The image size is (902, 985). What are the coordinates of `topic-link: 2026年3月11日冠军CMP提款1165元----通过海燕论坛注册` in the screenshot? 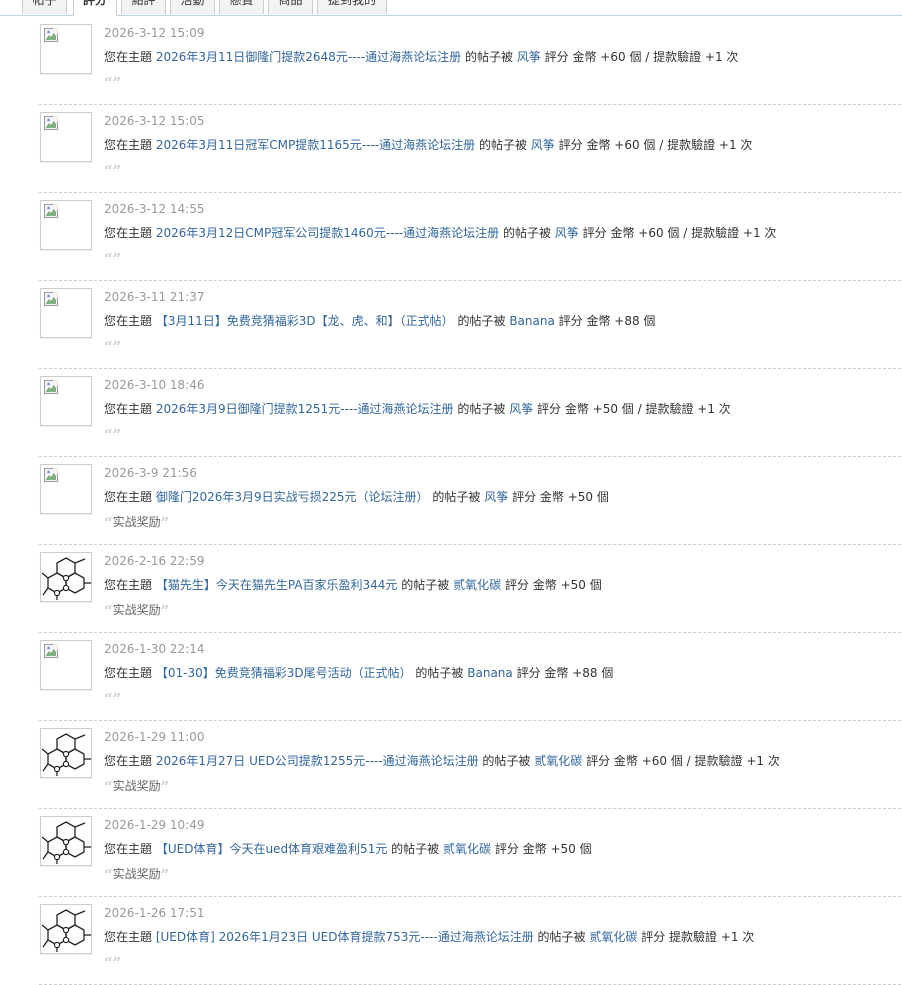 It's located at (315, 145).